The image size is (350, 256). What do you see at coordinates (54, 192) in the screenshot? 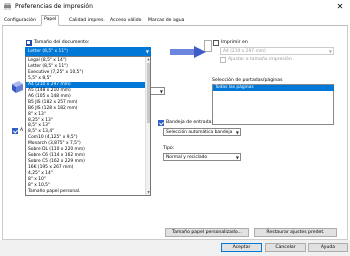
I see `dropdown-item: Tamaño papel personal.` at bounding box center [54, 192].